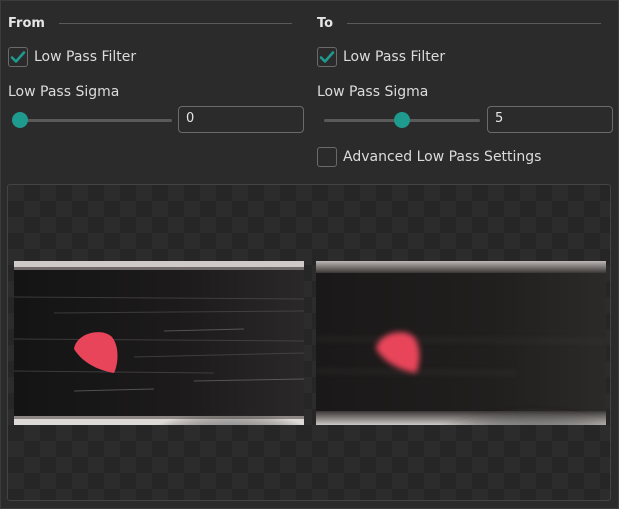  I want to click on from-title: From, so click(26, 23).